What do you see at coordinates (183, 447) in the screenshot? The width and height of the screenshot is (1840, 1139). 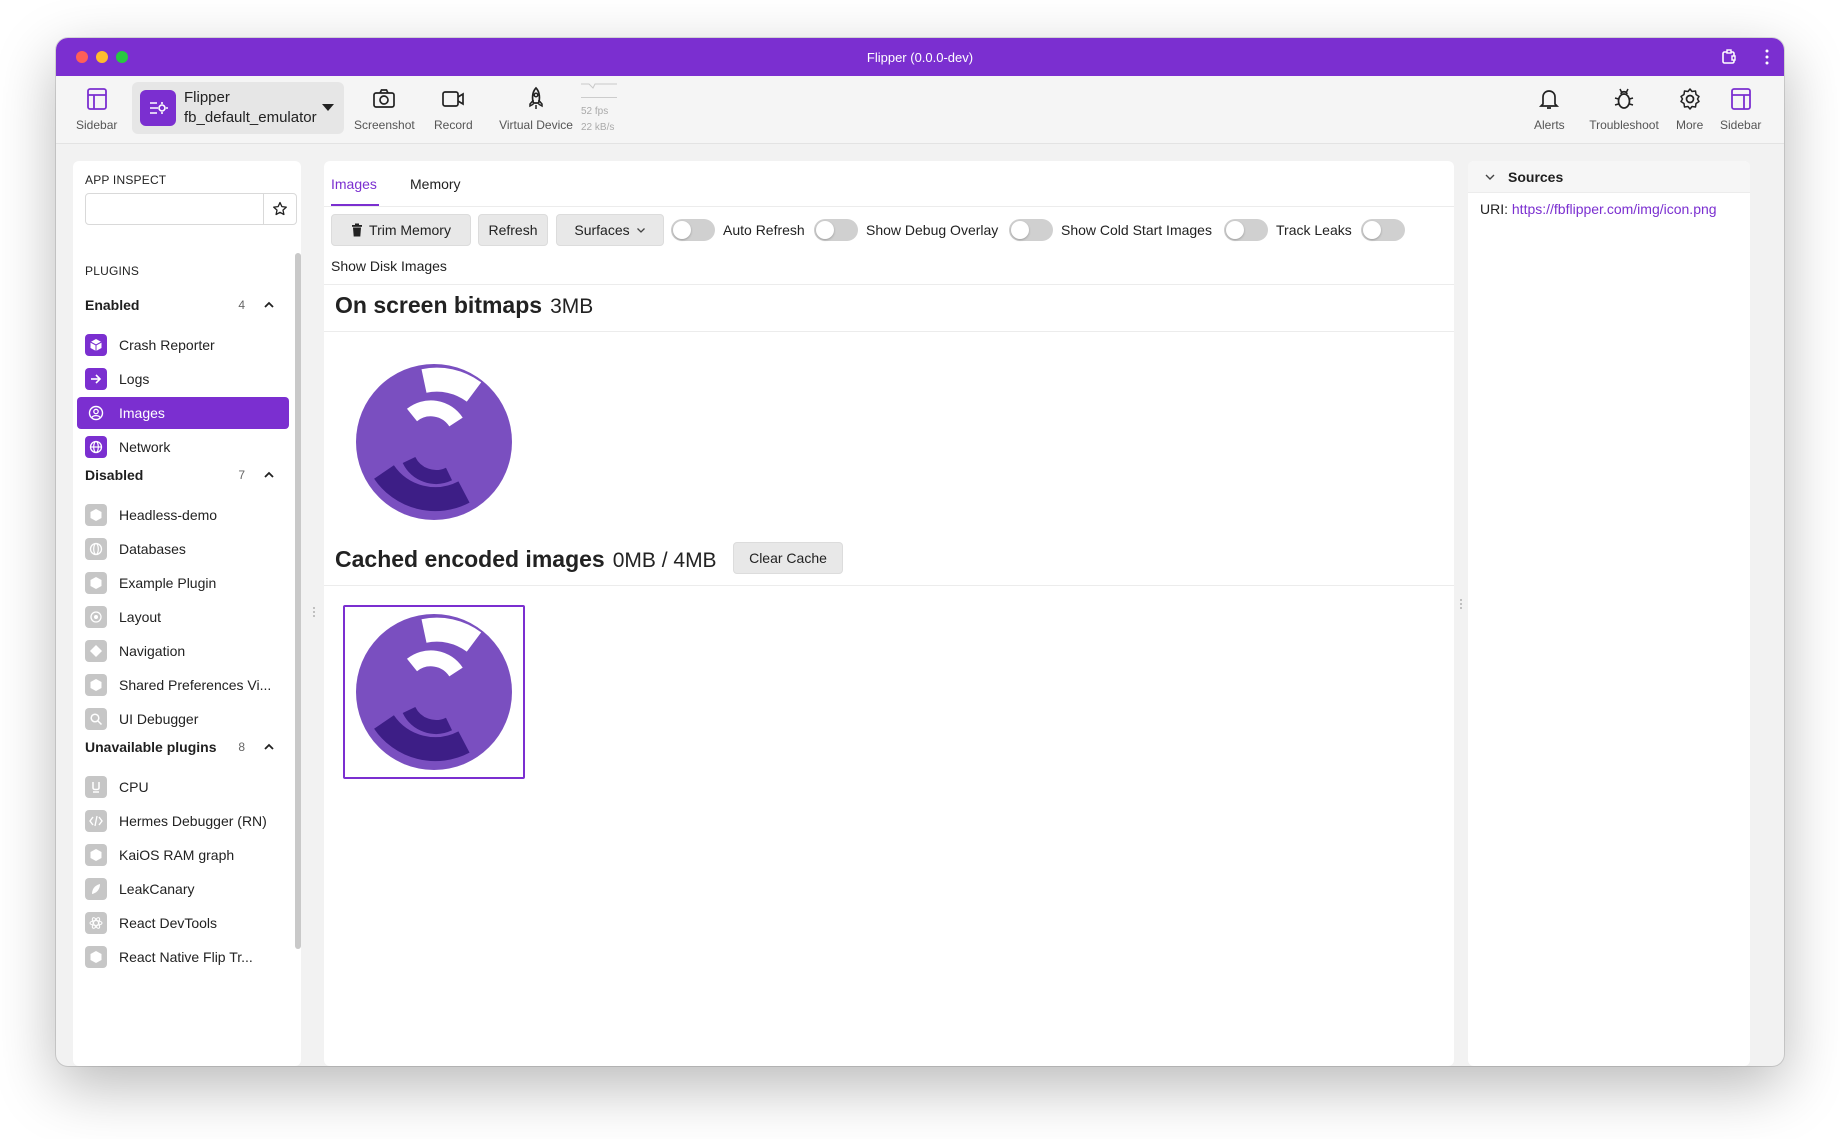 I see `plugin-item-network: Network` at bounding box center [183, 447].